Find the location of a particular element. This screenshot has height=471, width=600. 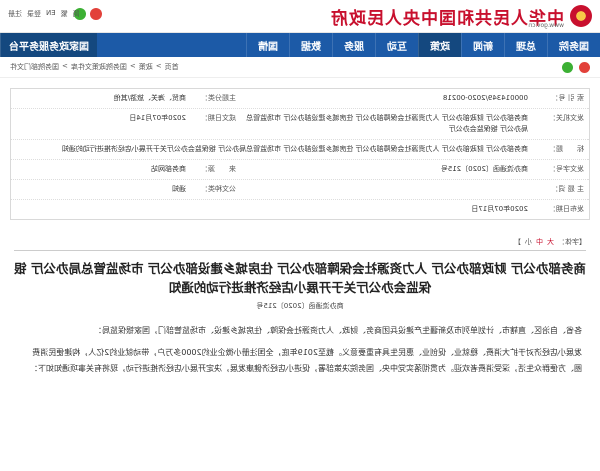

index-label: 索 引 号： is located at coordinates (567, 98).